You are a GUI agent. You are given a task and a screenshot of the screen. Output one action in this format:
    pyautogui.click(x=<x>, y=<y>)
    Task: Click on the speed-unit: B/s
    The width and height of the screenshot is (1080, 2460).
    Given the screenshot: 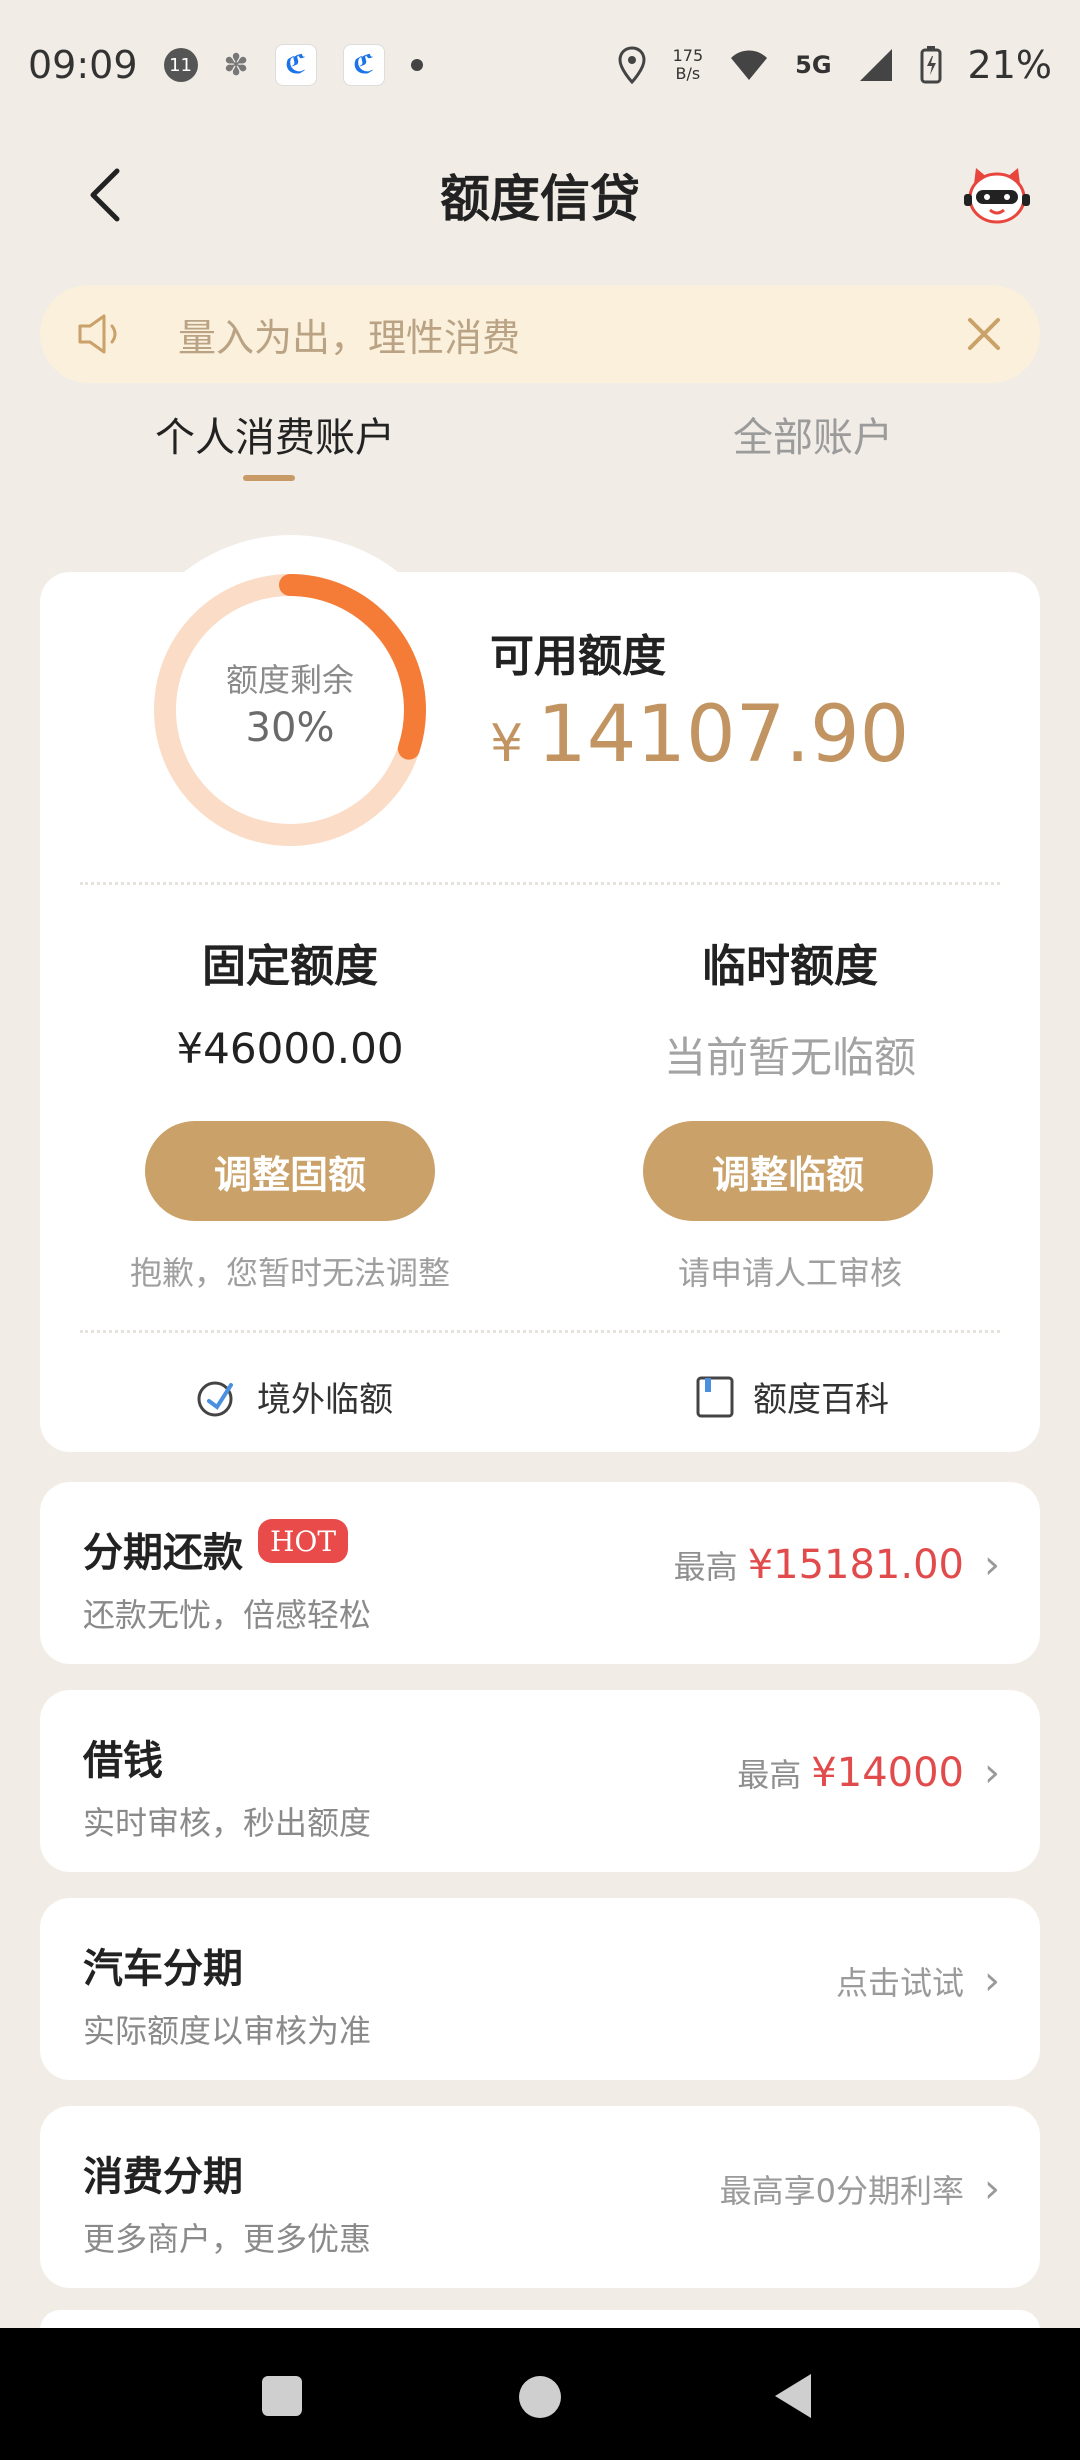 What is the action you would take?
    pyautogui.click(x=688, y=73)
    